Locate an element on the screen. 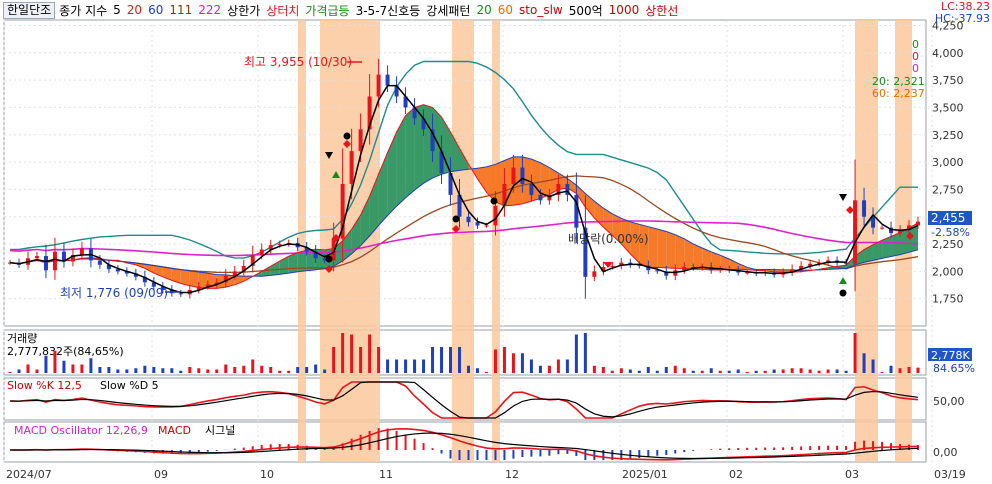 The image size is (992, 484). volume-title: 거래량 is located at coordinates (22, 338).